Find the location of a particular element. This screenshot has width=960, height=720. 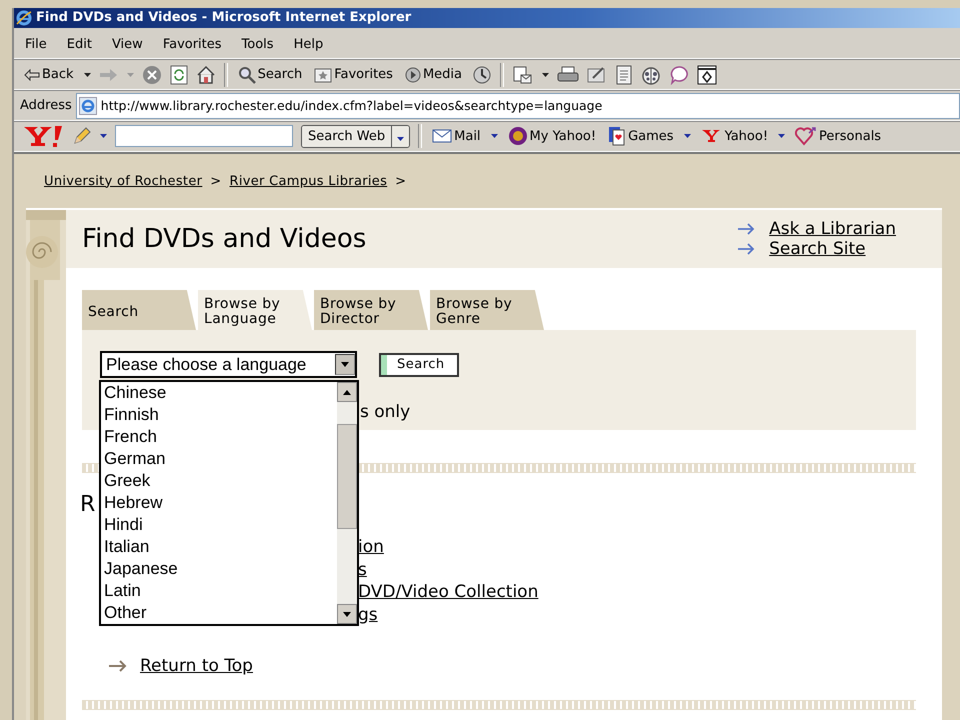

scrollbar-thumb is located at coordinates (347, 476).